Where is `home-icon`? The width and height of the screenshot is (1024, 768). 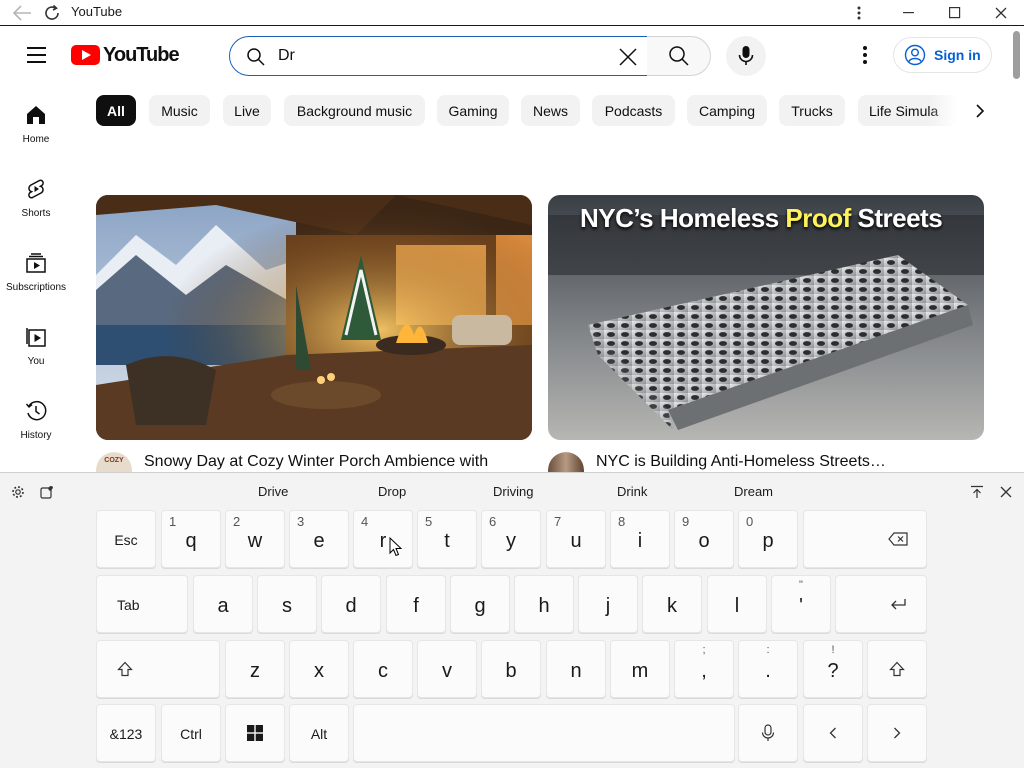 home-icon is located at coordinates (36, 115).